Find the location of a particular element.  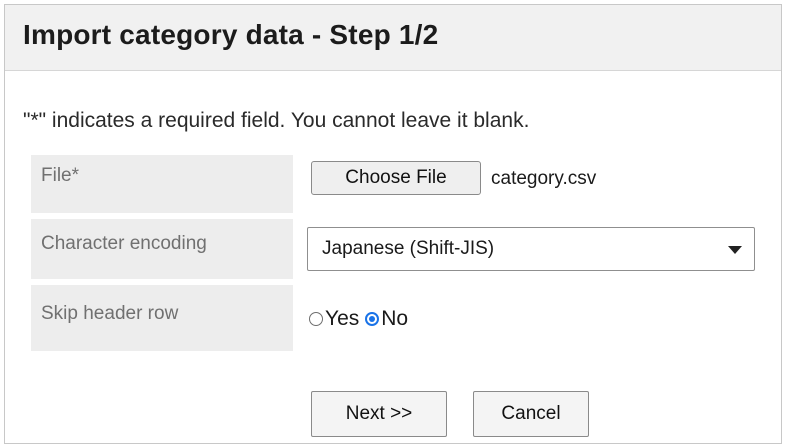

encoding-selected-value: Japanese (Shift-JIS) is located at coordinates (408, 248).